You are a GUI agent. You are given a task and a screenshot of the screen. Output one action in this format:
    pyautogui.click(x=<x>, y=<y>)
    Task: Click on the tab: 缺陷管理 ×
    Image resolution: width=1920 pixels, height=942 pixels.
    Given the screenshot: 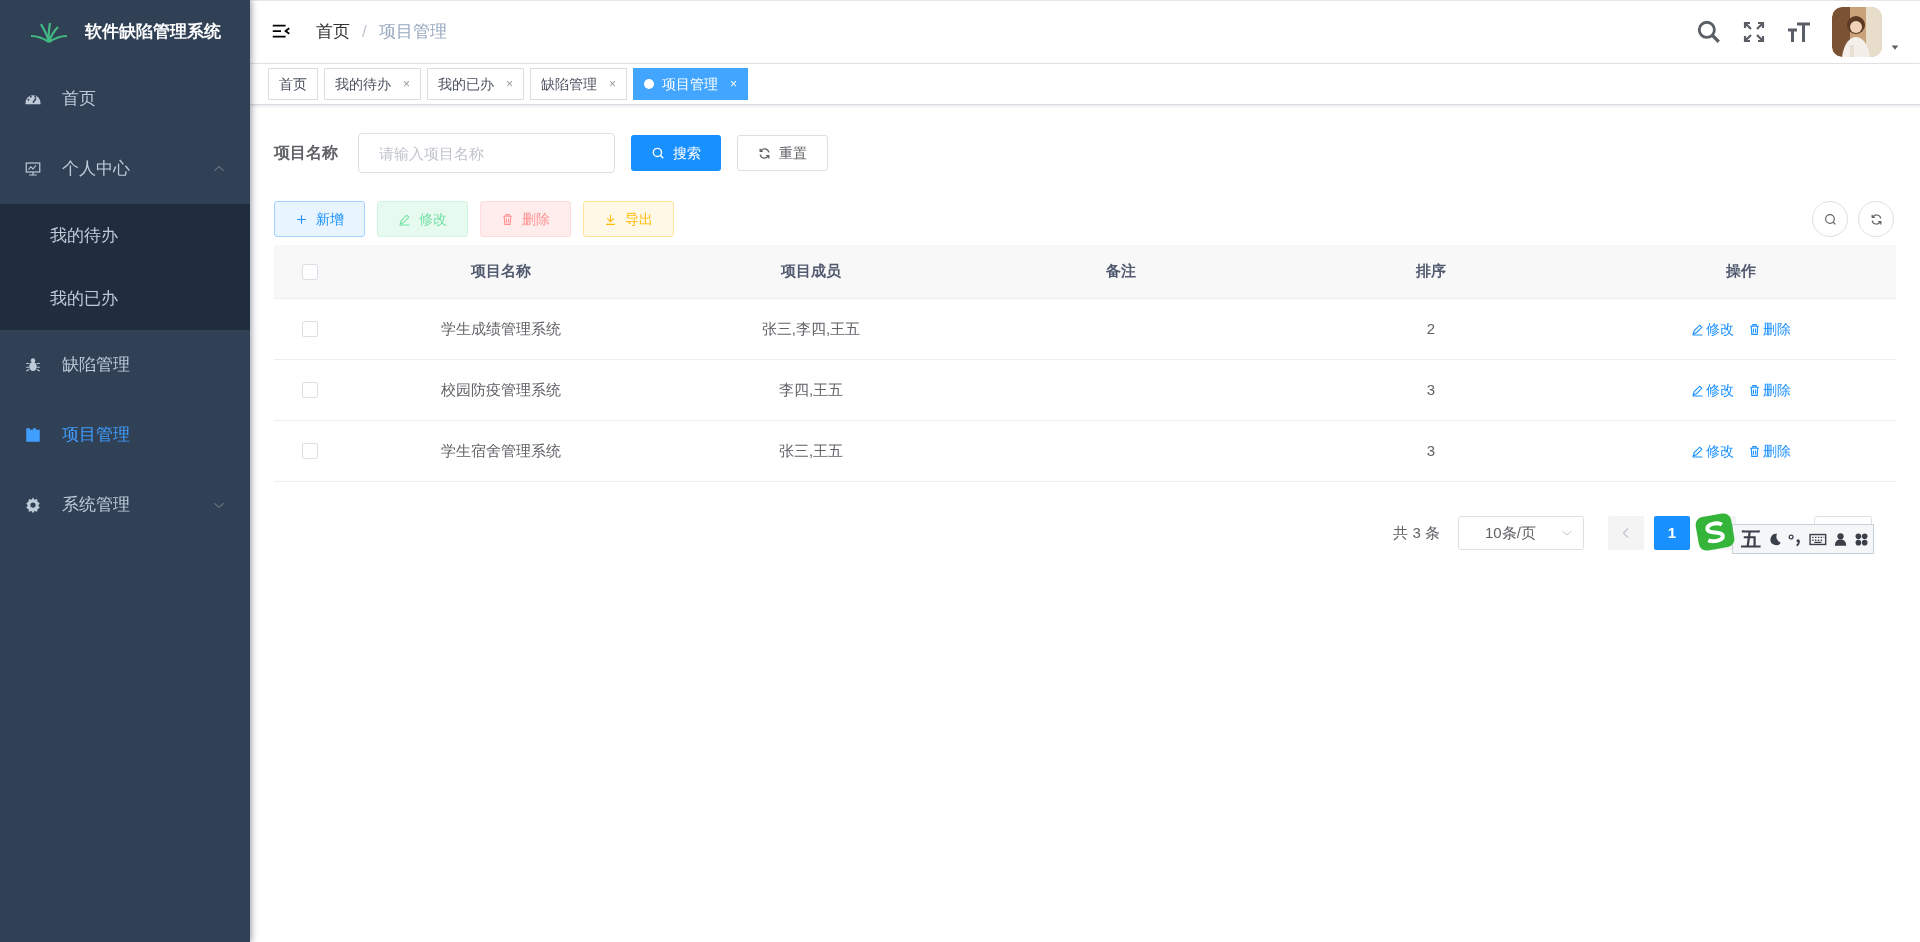 What is the action you would take?
    pyautogui.click(x=579, y=84)
    